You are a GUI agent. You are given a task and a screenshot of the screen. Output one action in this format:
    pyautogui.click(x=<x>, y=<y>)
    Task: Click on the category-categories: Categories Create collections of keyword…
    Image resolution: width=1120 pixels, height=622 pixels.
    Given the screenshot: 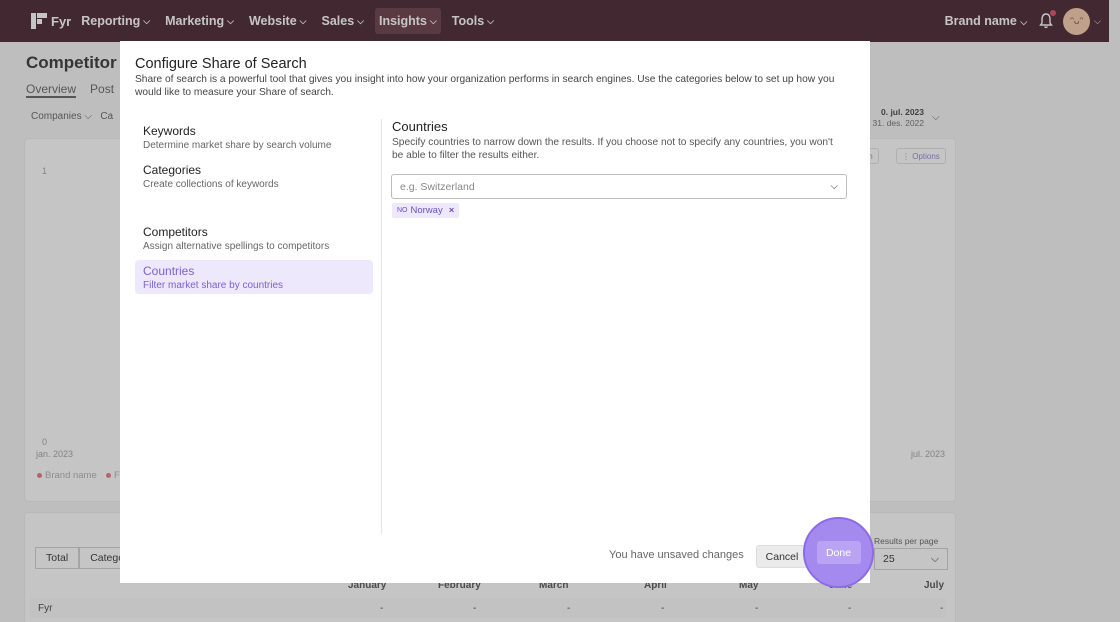 What is the action you would take?
    pyautogui.click(x=254, y=176)
    